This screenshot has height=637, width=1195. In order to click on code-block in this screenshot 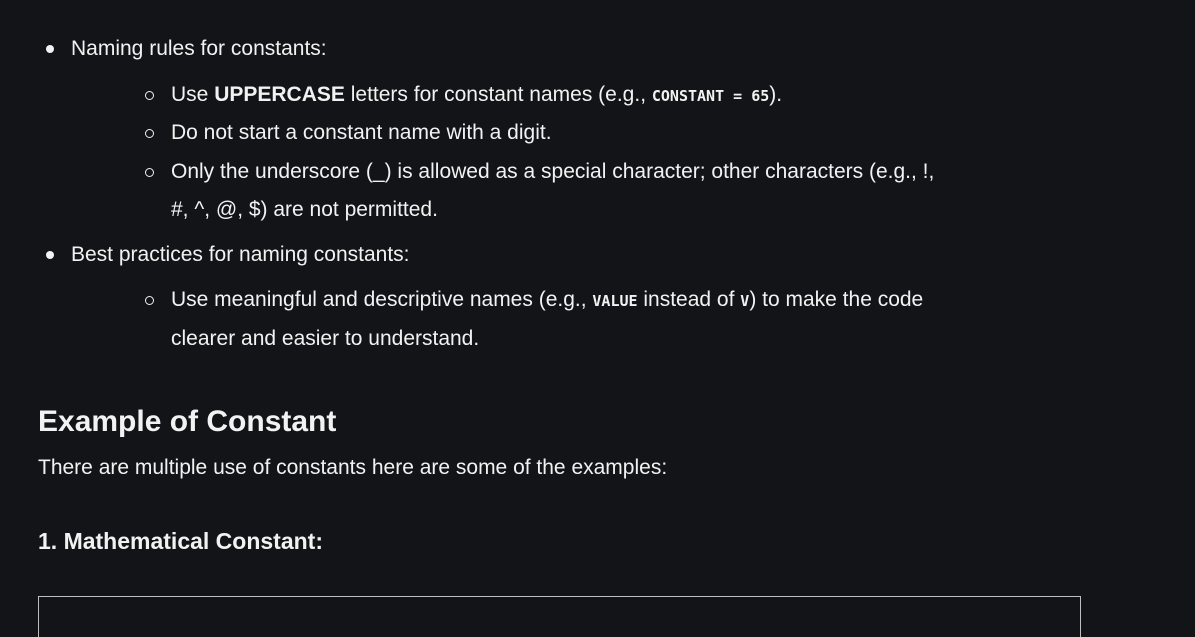, I will do `click(559, 616)`.